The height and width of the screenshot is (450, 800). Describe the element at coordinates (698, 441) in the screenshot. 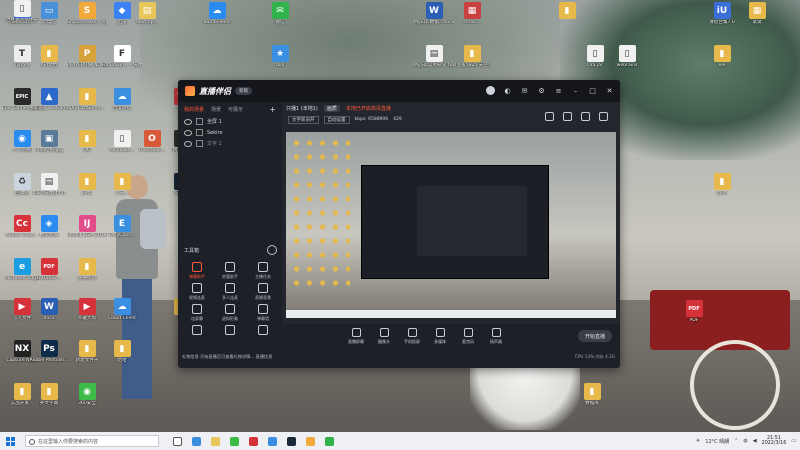

I see `weather-icon: ☀` at that location.